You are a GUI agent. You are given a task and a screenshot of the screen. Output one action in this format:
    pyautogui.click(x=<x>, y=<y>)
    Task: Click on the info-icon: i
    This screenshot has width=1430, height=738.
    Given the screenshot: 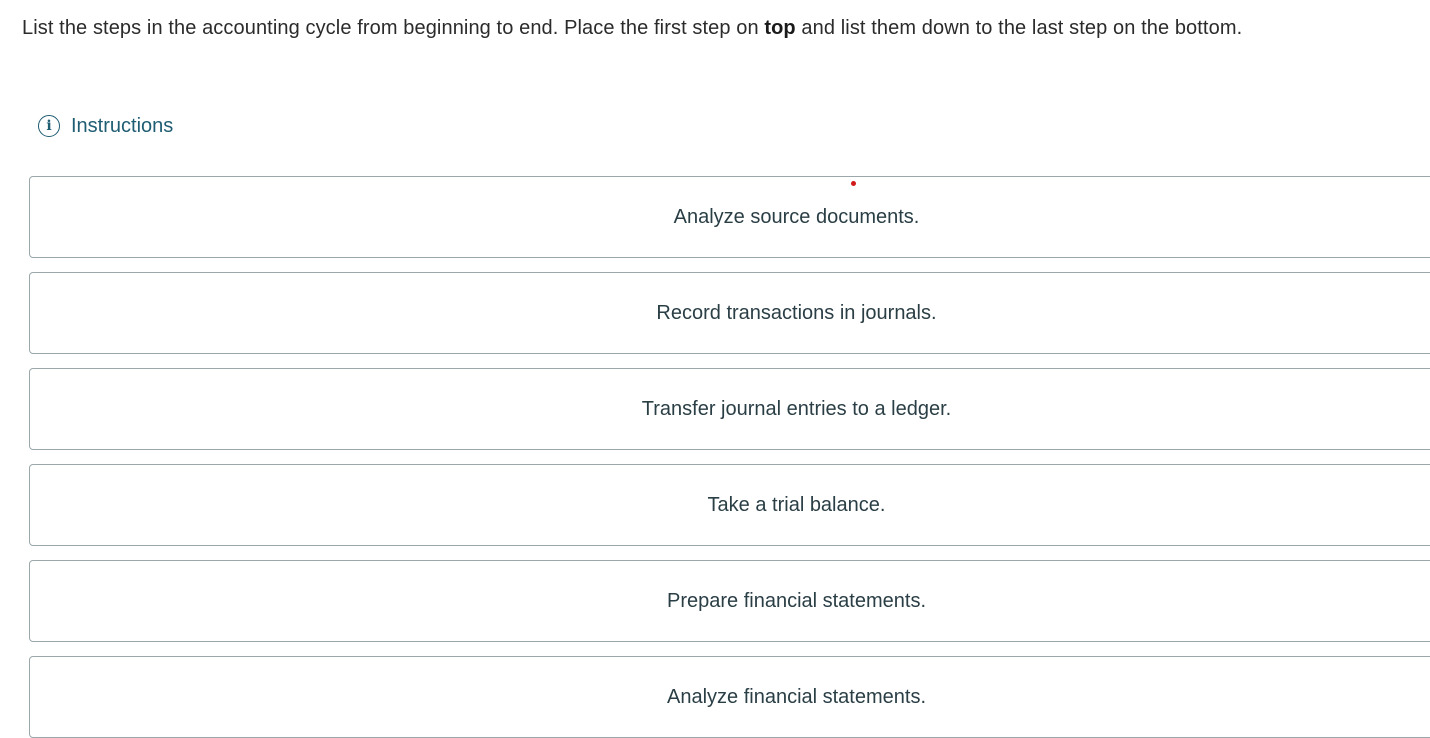 What is the action you would take?
    pyautogui.click(x=49, y=126)
    